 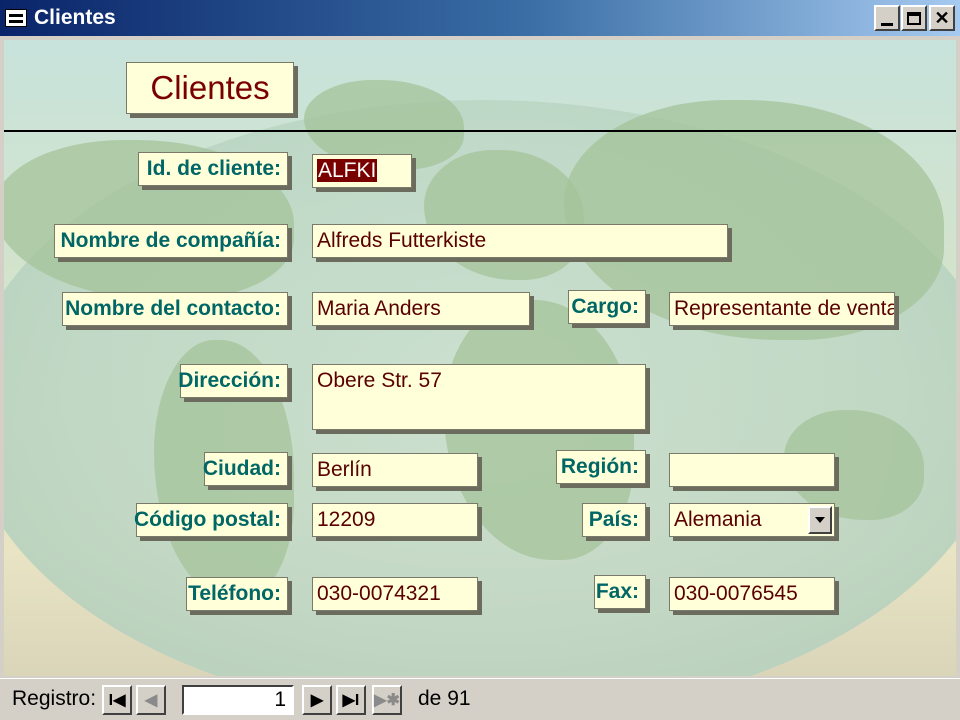 I want to click on city-field: Berlín, so click(x=395, y=470).